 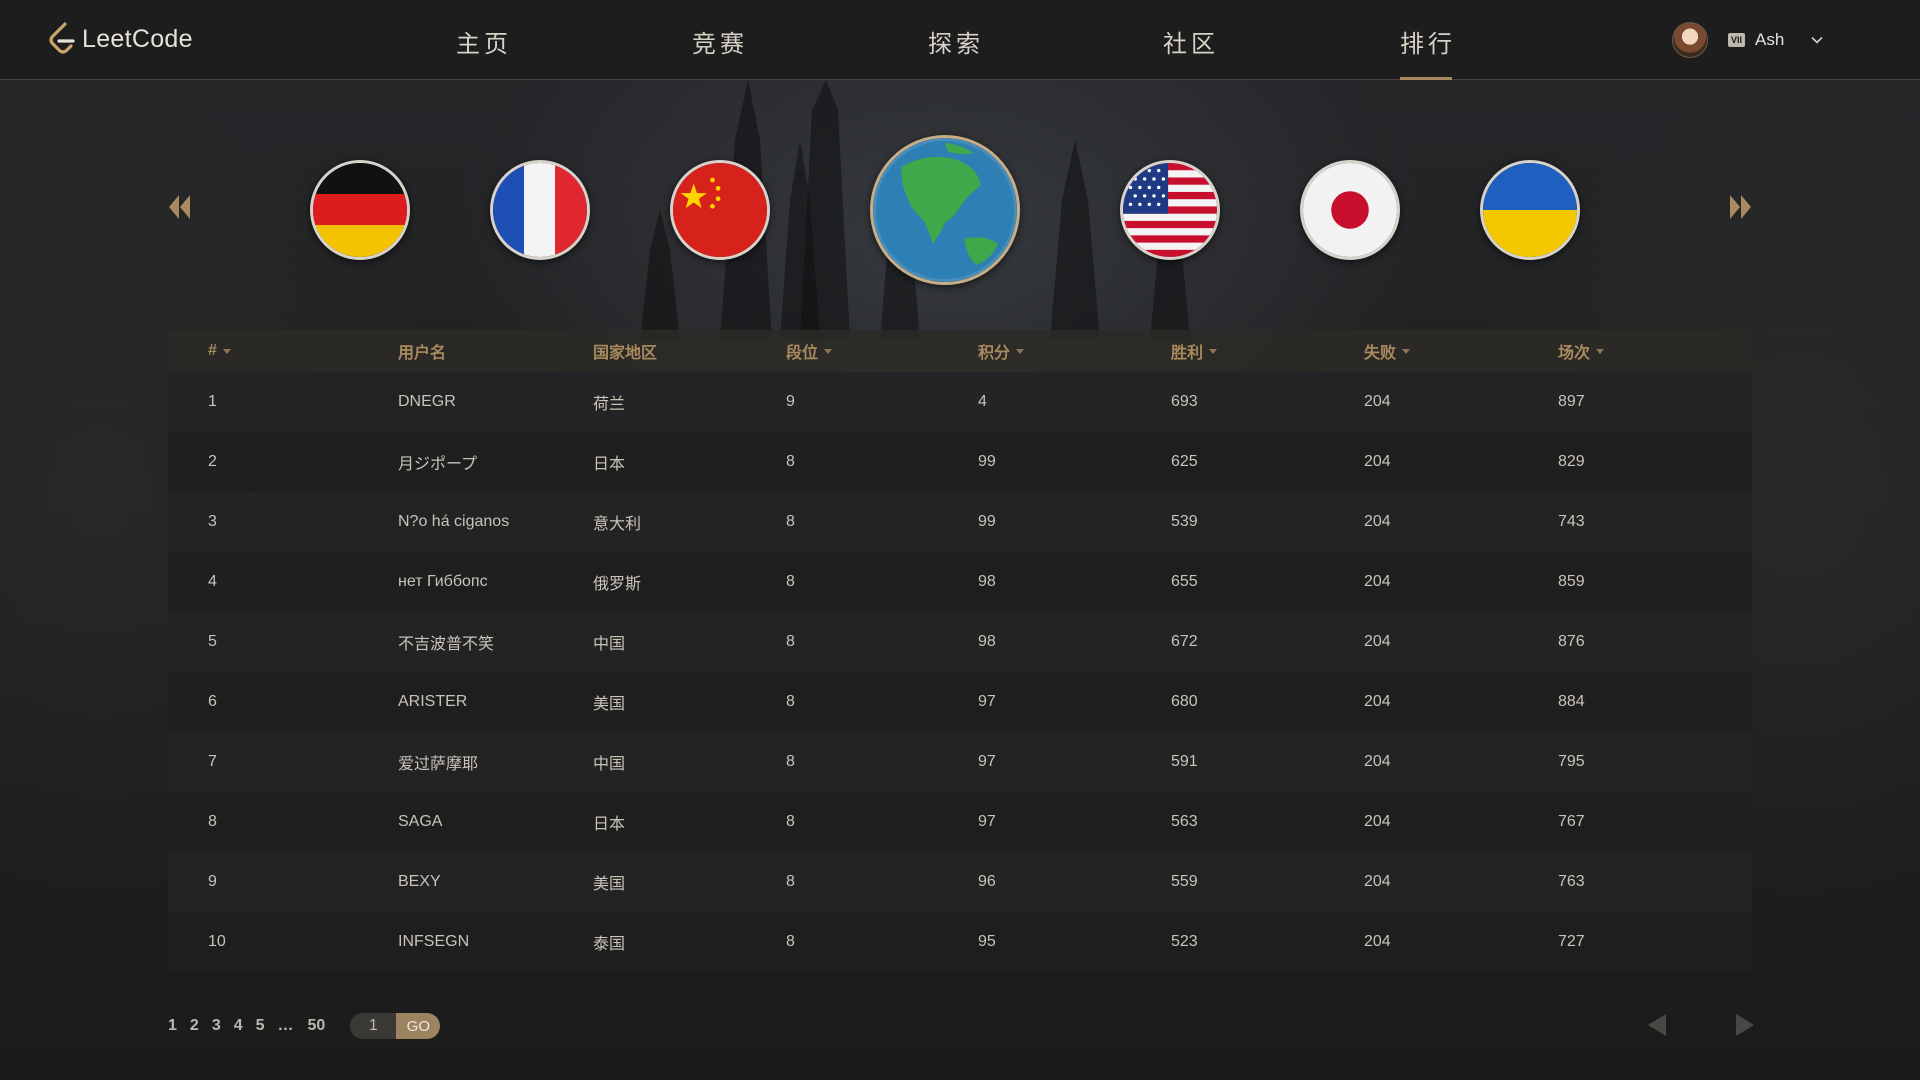 I want to click on cell-region: 中国, so click(x=609, y=764).